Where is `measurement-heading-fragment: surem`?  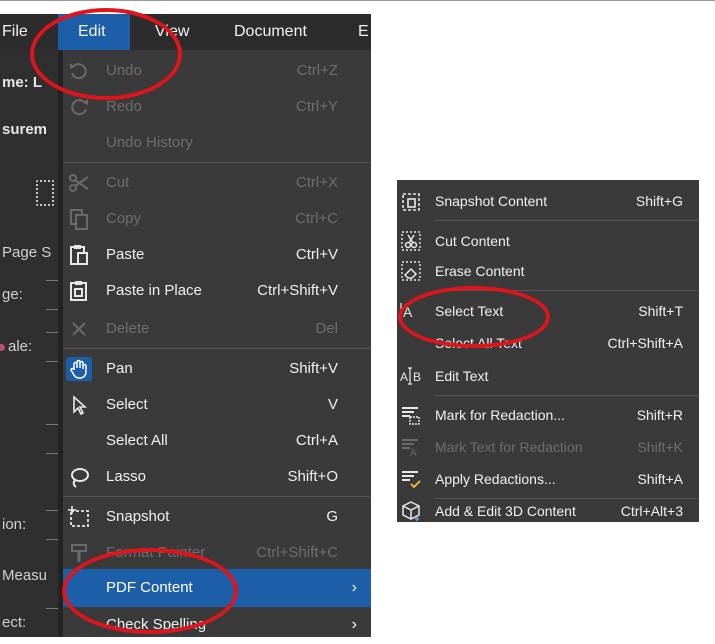
measurement-heading-fragment: surem is located at coordinates (25, 129).